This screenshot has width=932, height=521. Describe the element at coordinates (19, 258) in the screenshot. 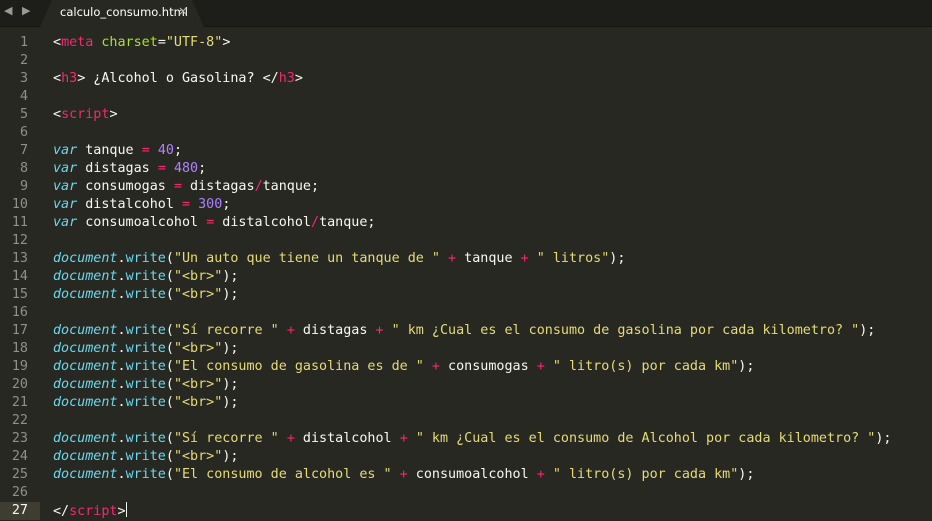

I see `line-number: 13` at that location.